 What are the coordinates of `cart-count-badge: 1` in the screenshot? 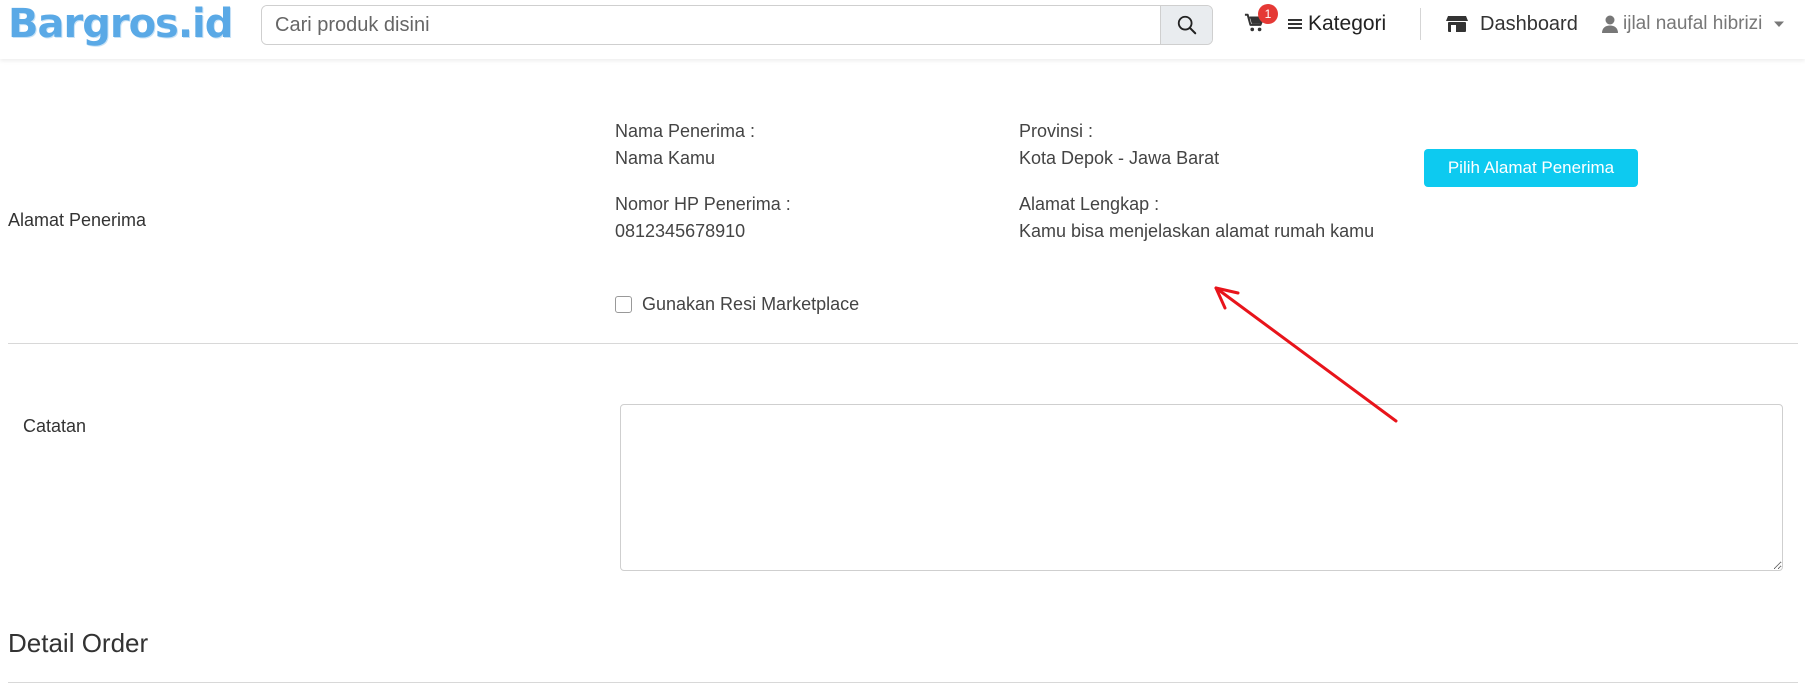 It's located at (1268, 14).